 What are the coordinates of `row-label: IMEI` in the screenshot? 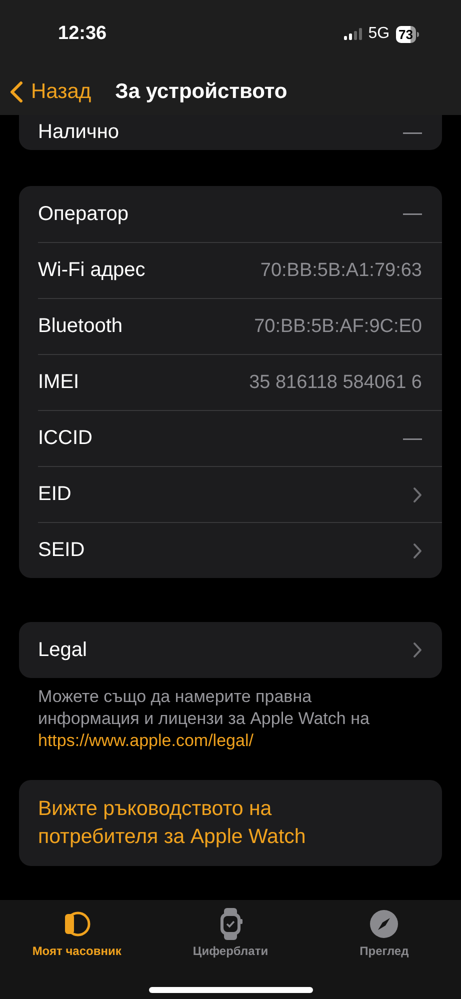 It's located at (59, 382).